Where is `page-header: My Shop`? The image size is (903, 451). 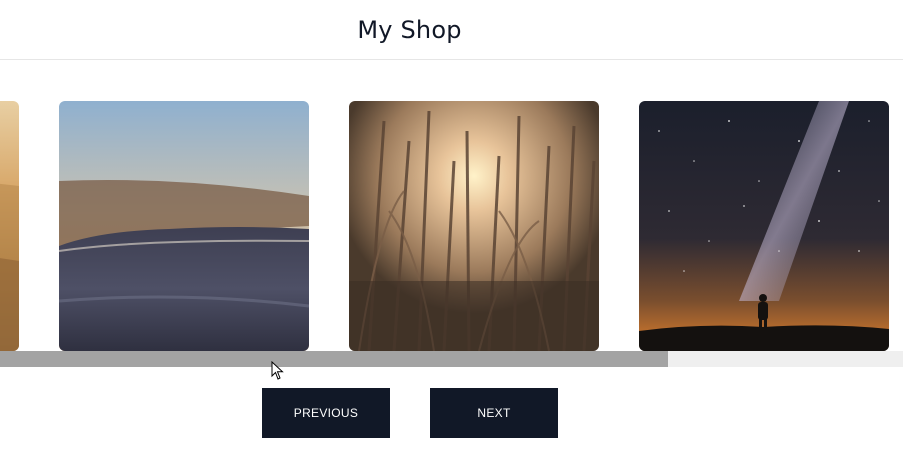
page-header: My Shop is located at coordinates (451, 30).